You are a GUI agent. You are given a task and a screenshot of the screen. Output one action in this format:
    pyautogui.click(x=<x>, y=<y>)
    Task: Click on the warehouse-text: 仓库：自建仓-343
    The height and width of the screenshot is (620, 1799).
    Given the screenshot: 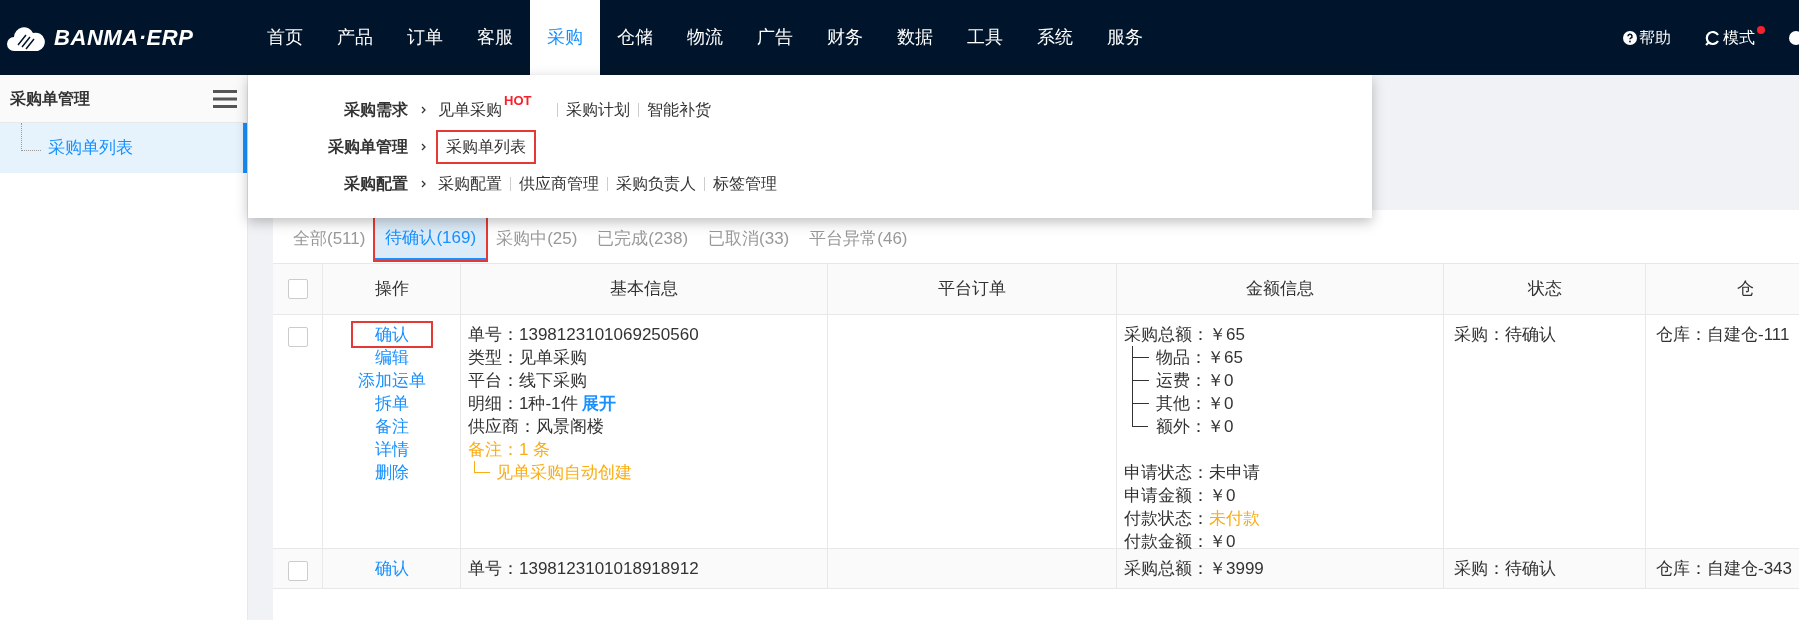 What is the action you would take?
    pyautogui.click(x=1724, y=568)
    